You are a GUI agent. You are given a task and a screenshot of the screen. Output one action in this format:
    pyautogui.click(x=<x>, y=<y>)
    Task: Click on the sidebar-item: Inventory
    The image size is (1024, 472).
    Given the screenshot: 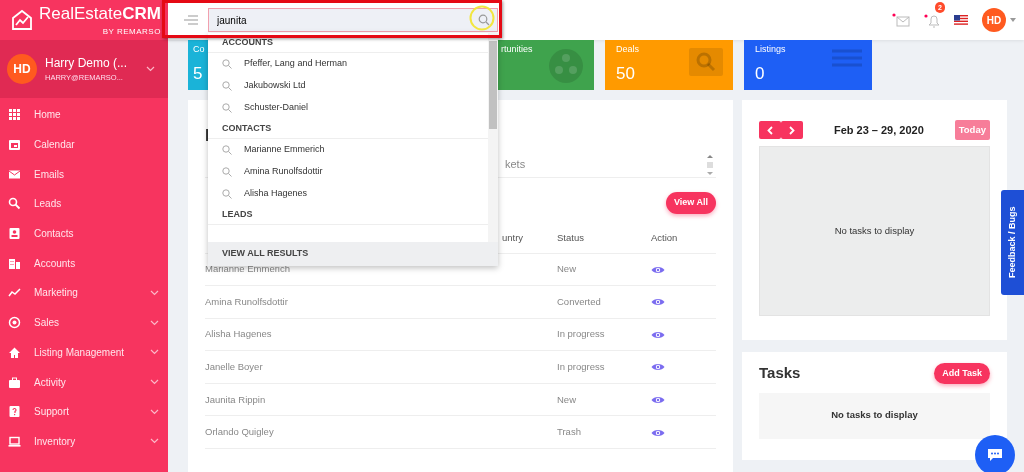 What is the action you would take?
    pyautogui.click(x=84, y=441)
    